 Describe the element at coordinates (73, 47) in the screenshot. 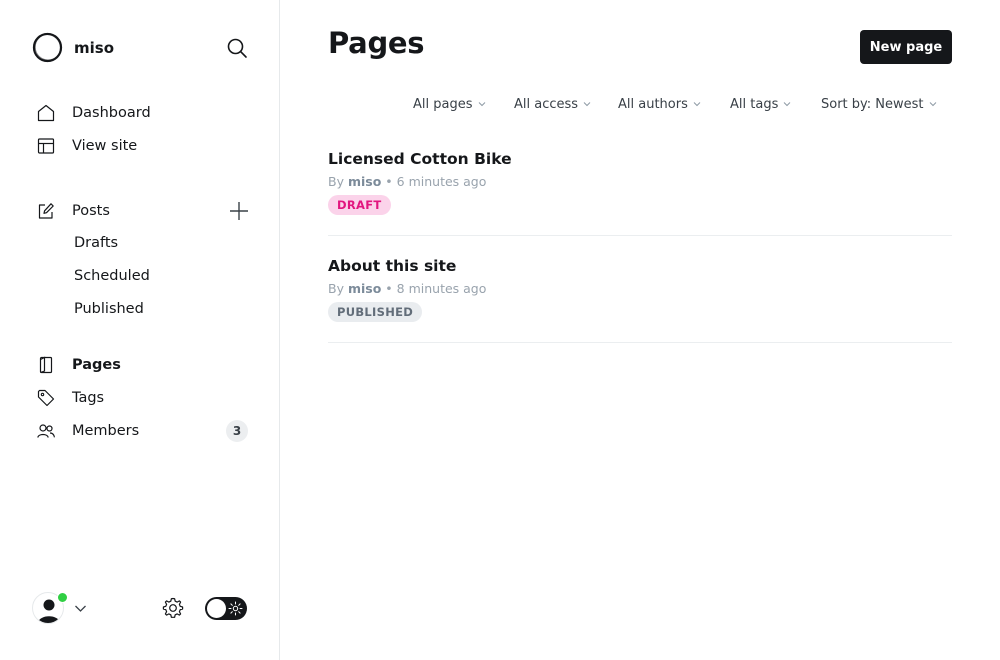

I see `brand: miso` at that location.